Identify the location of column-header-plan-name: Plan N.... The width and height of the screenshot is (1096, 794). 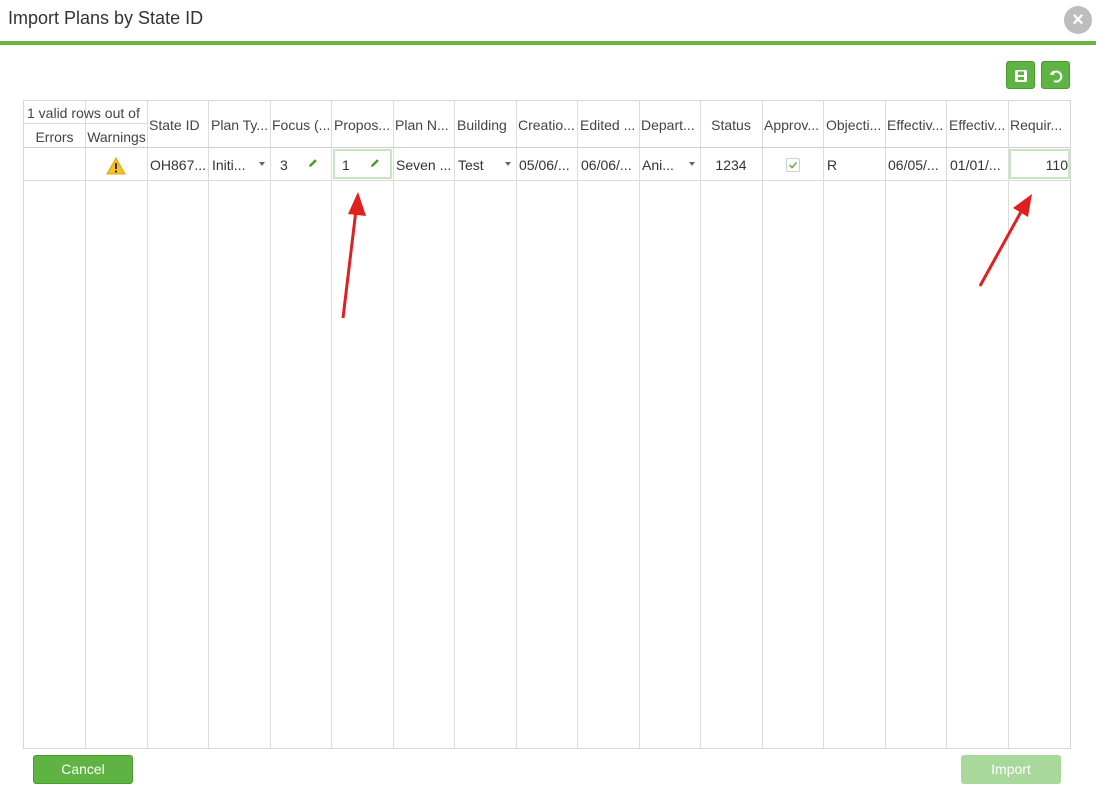
(423, 125).